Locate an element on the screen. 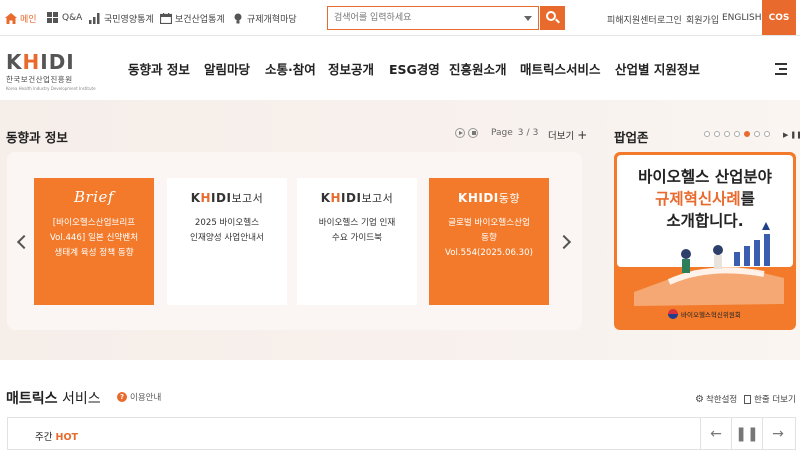 The image size is (800, 450). search-button is located at coordinates (552, 18).